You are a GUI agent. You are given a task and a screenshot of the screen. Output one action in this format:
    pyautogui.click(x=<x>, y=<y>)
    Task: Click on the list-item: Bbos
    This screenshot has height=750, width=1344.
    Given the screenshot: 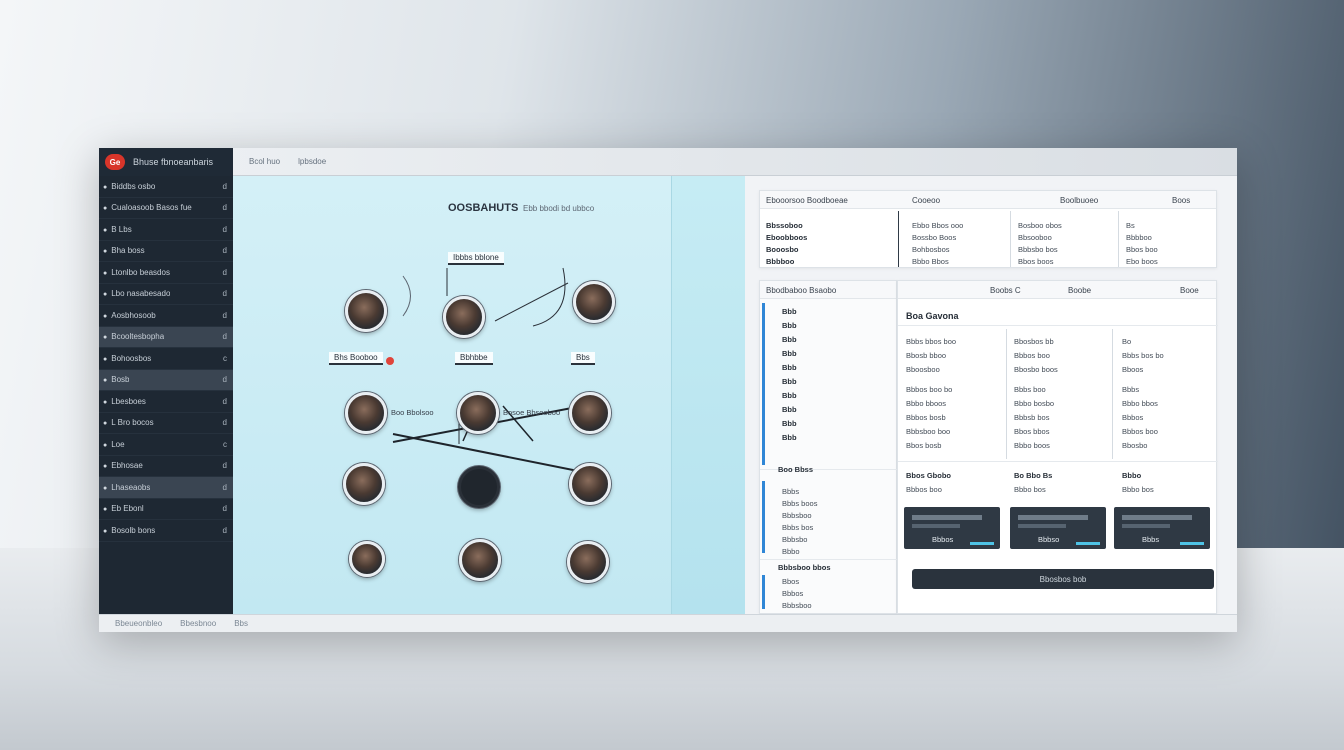 What is the action you would take?
    pyautogui.click(x=790, y=581)
    